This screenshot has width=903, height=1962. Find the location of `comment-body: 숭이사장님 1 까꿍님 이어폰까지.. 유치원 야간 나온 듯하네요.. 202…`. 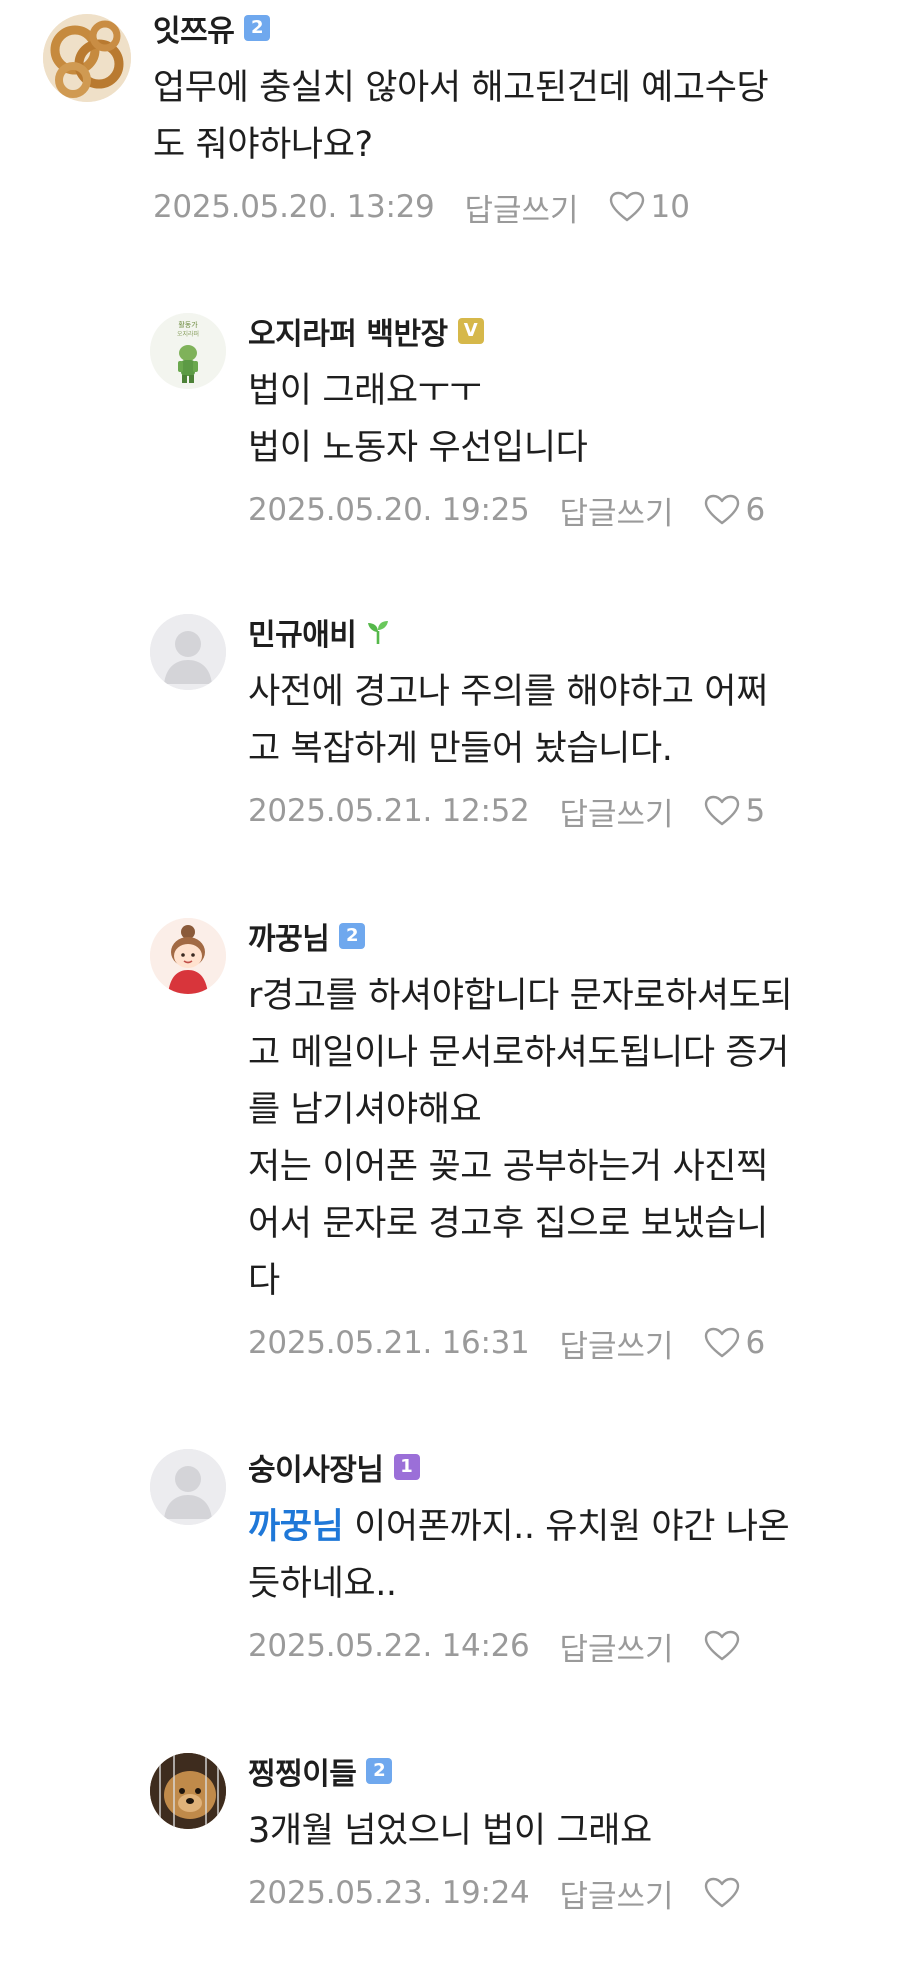

comment-body: 숭이사장님 1 까꿍님 이어폰까지.. 유치원 야간 나온 듯하네요.. 202… is located at coordinates (566, 1558).